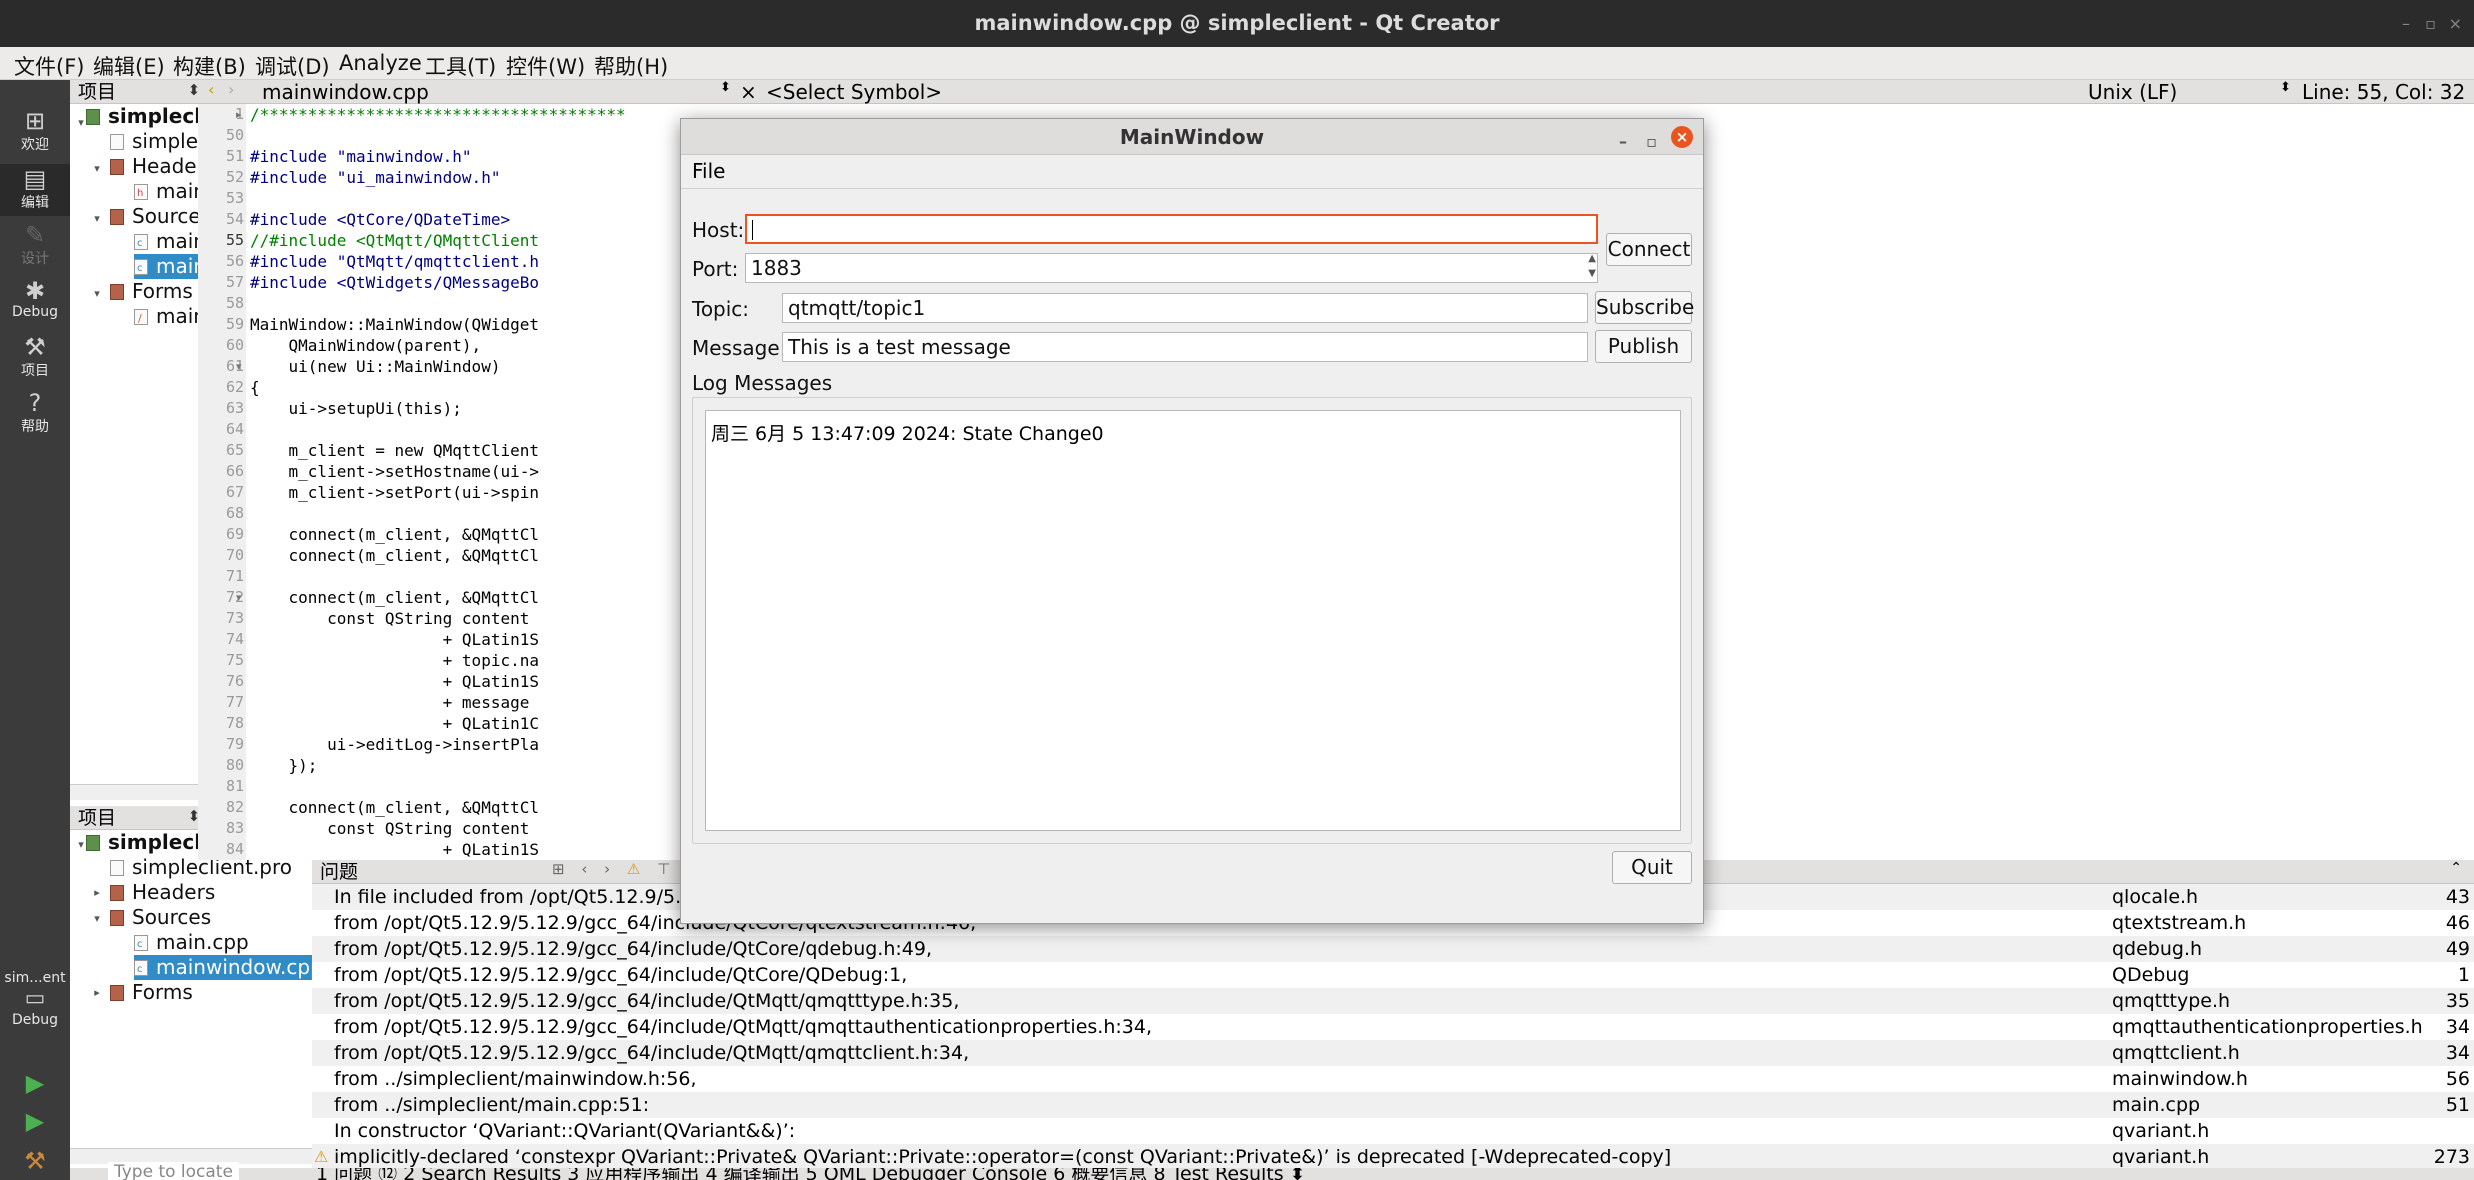 The image size is (2474, 1180). Describe the element at coordinates (2406, 23) in the screenshot. I see `minimize-icon: –` at that location.